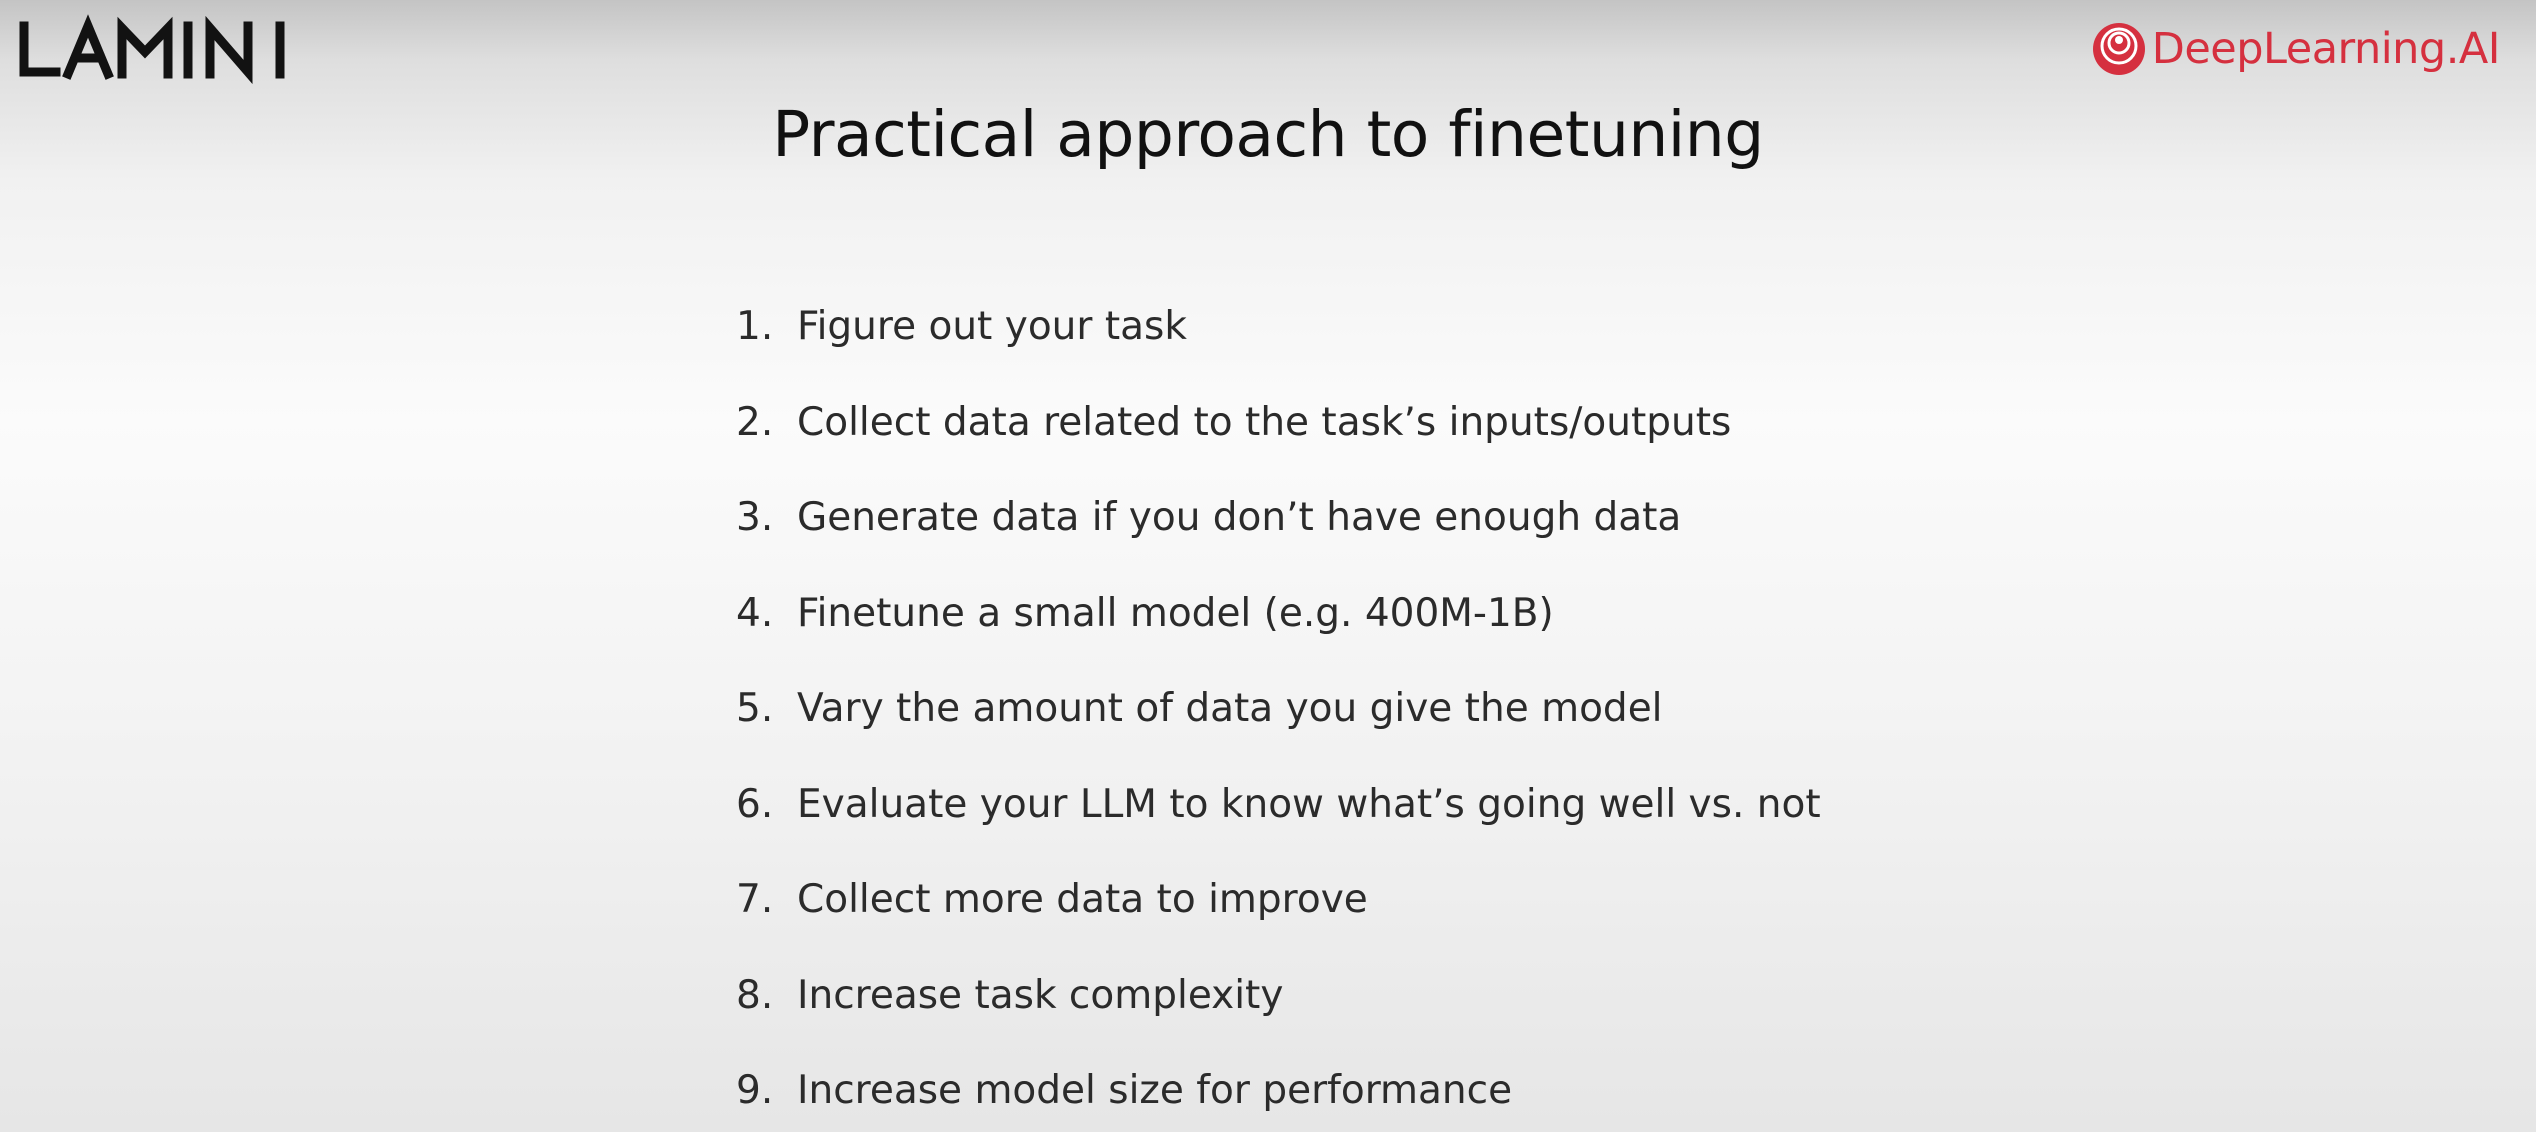  Describe the element at coordinates (1155, 1091) in the screenshot. I see `step-text: Increase model size for performance` at that location.